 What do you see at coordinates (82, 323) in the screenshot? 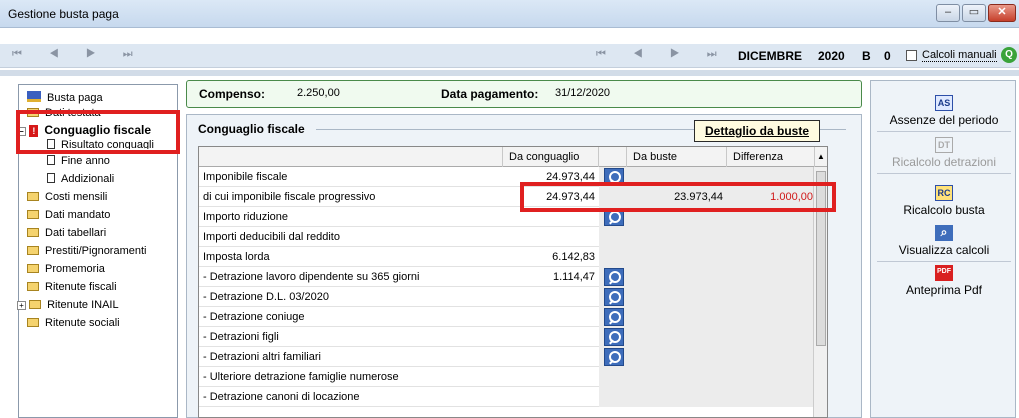
I see `tree-item-label: Ritenute sociali` at bounding box center [82, 323].